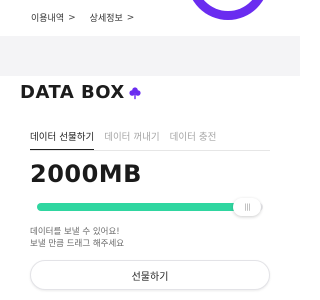 The image size is (320, 300). Describe the element at coordinates (106, 19) in the screenshot. I see `details-label: 상세정보` at that location.